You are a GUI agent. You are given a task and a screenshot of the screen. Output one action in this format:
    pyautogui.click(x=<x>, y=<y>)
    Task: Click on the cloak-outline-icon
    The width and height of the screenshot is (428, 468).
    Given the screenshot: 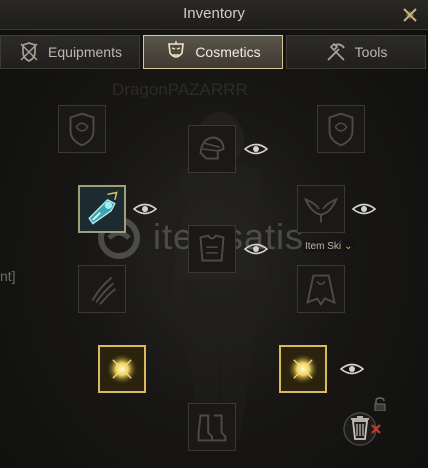 What is the action you would take?
    pyautogui.click(x=321, y=290)
    